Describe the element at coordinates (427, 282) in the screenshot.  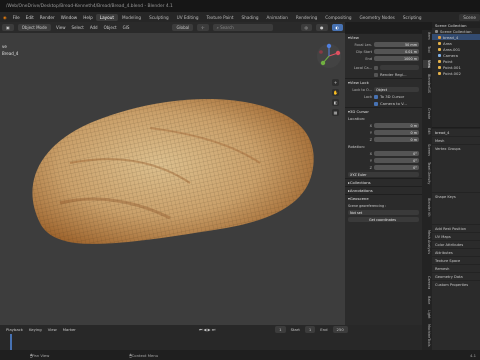
I see `tab-camera: Camera` at that location.